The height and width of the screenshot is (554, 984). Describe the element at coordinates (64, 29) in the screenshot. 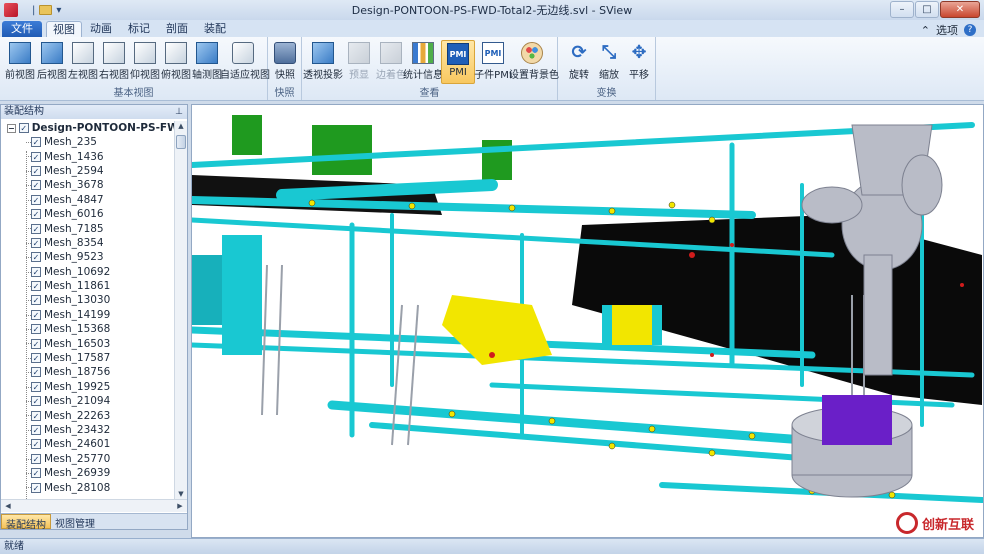

I see `tab-view: 视图` at that location.